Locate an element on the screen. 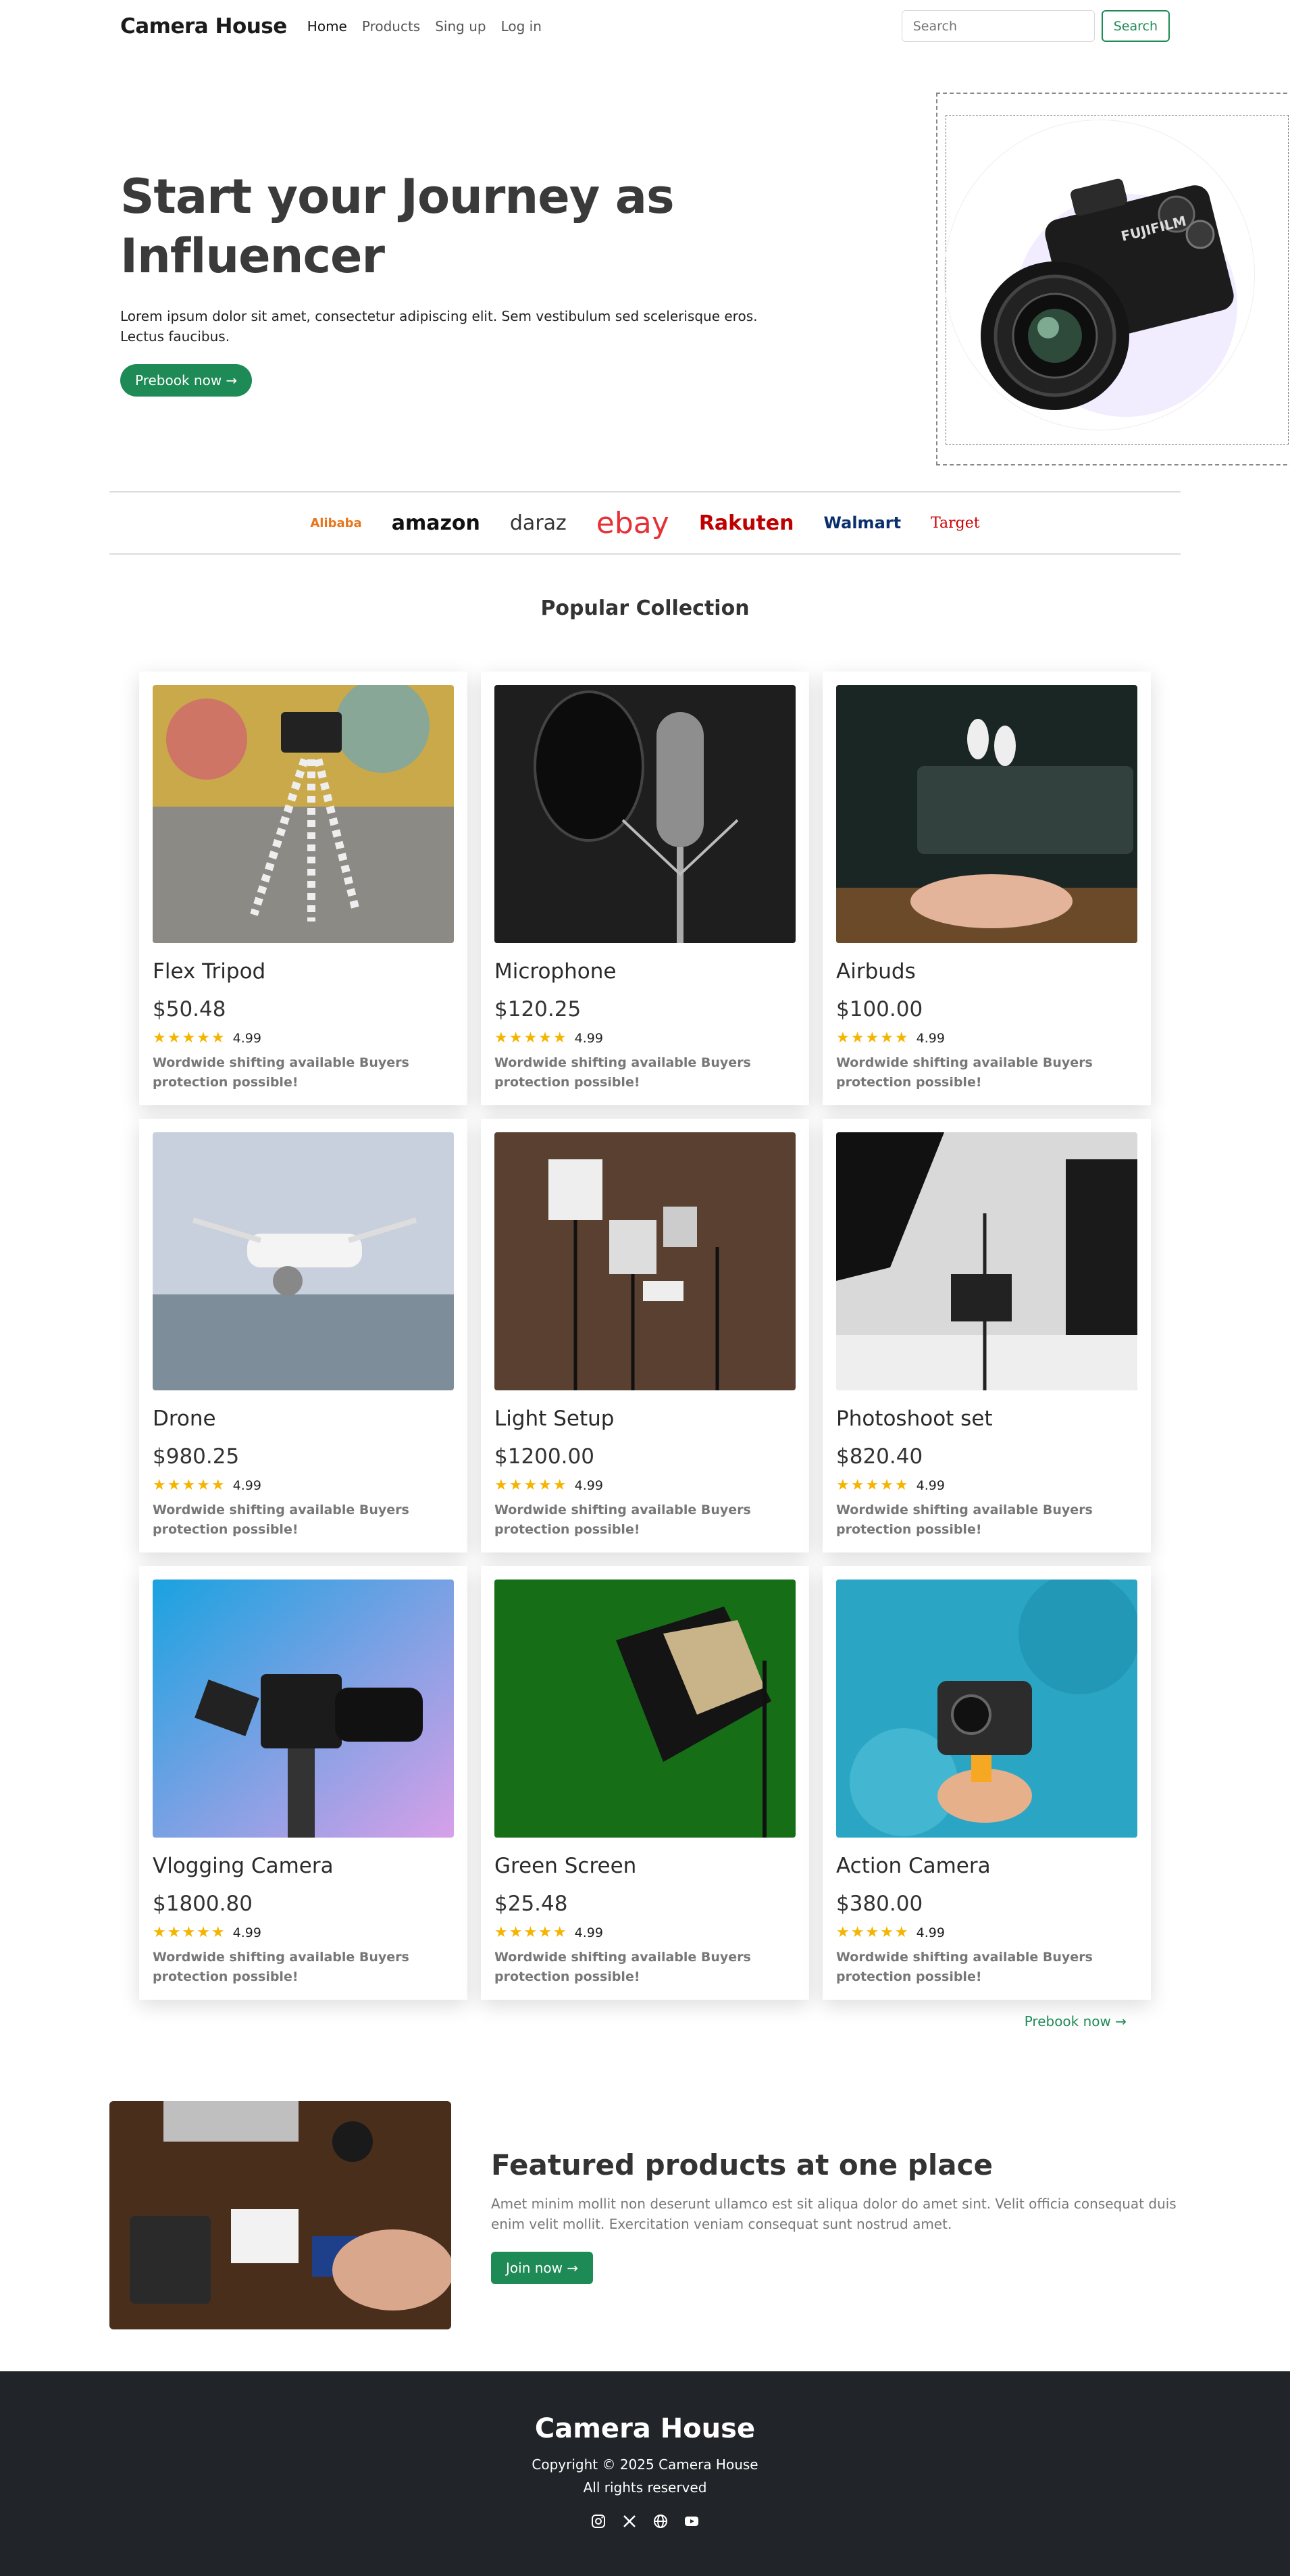 The height and width of the screenshot is (2576, 1290). footer-rights: All rights reserved is located at coordinates (645, 2487).